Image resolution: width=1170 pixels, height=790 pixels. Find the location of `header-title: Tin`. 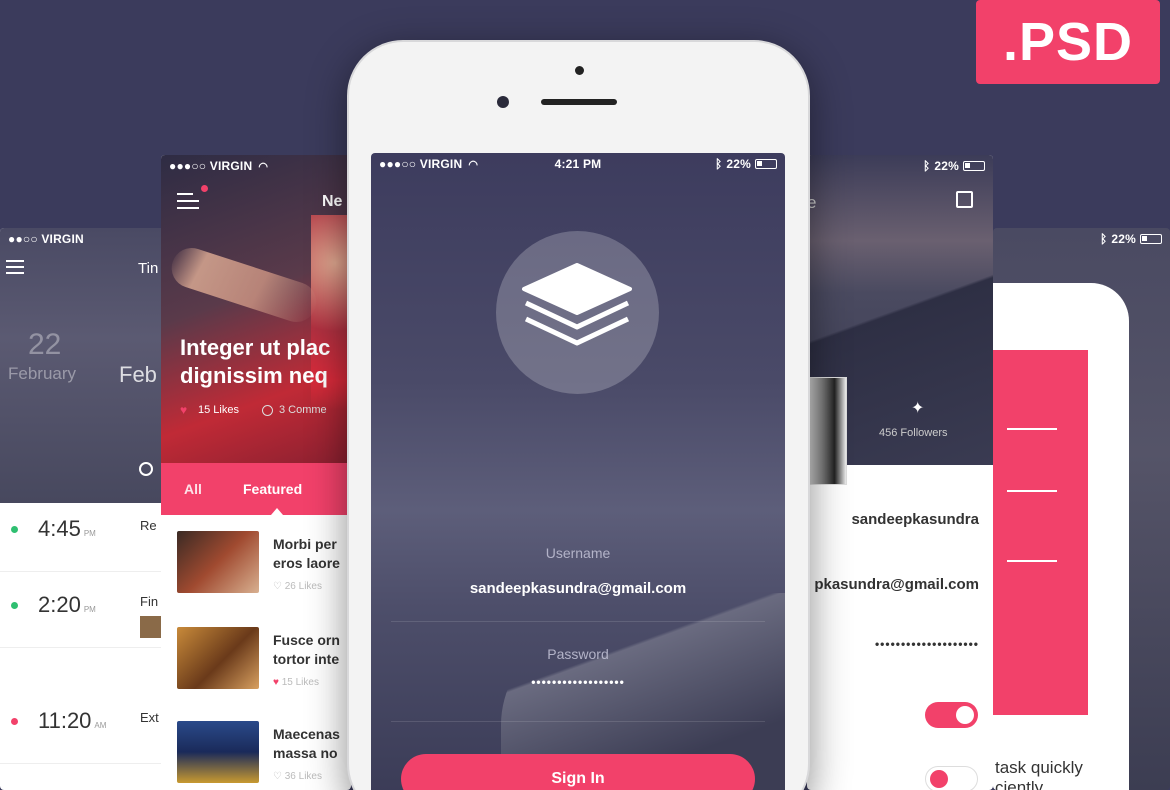

header-title: Tin is located at coordinates (148, 268).